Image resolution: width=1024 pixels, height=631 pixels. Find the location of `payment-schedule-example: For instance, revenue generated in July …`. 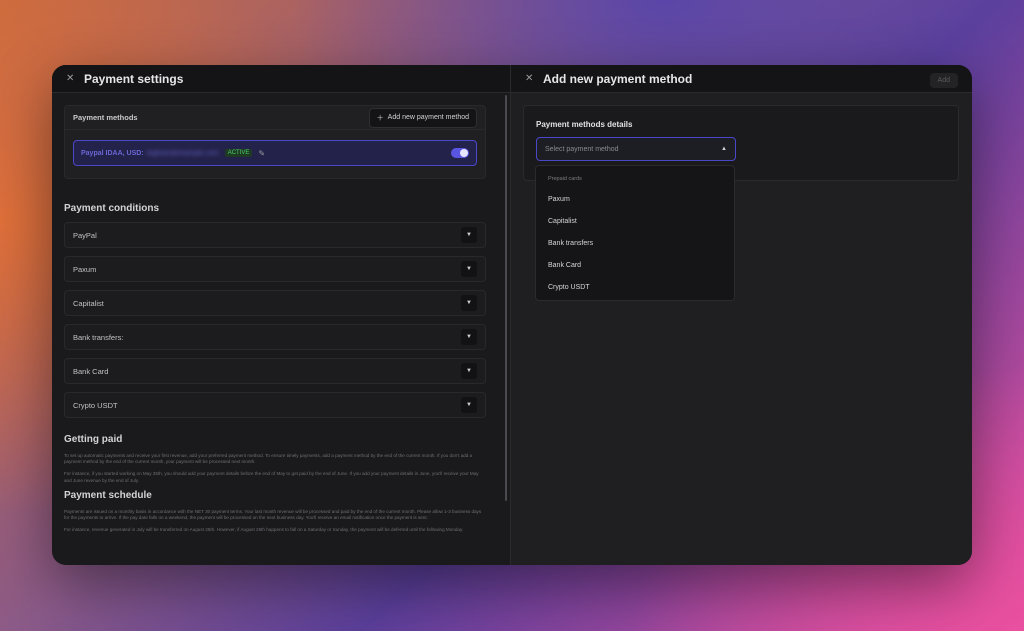

payment-schedule-example: For instance, revenue generated in July … is located at coordinates (264, 530).